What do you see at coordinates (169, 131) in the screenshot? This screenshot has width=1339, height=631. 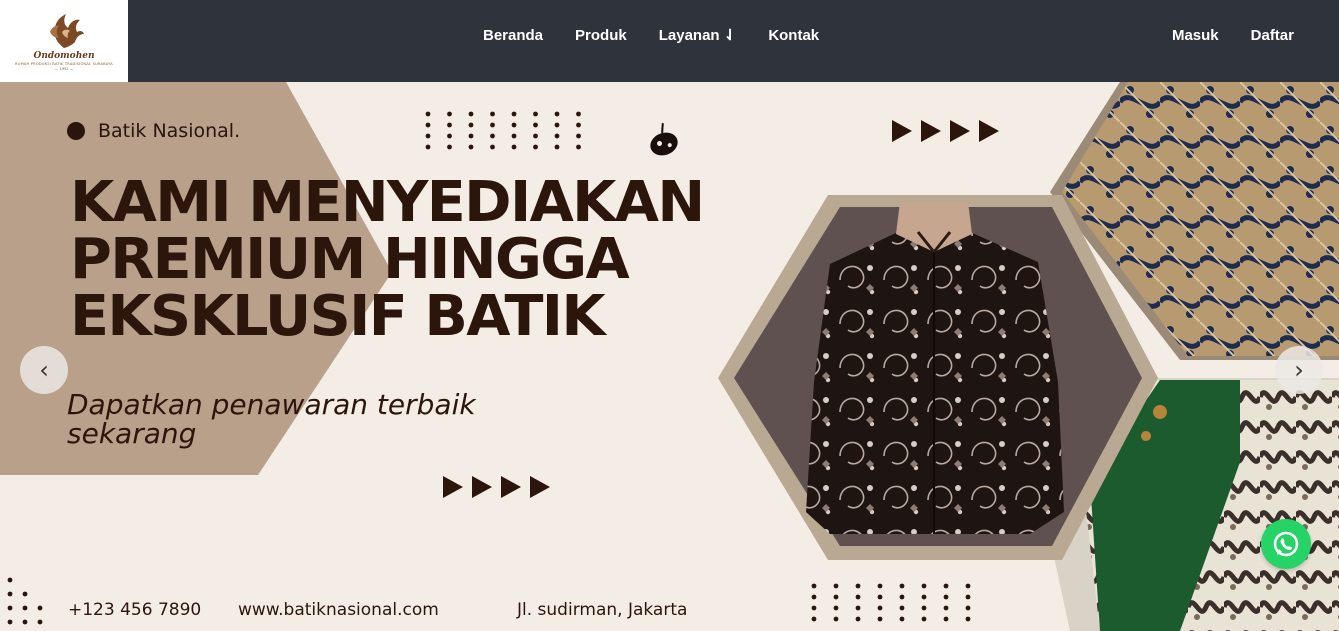 I see `brand-text: Batik Nasional.` at bounding box center [169, 131].